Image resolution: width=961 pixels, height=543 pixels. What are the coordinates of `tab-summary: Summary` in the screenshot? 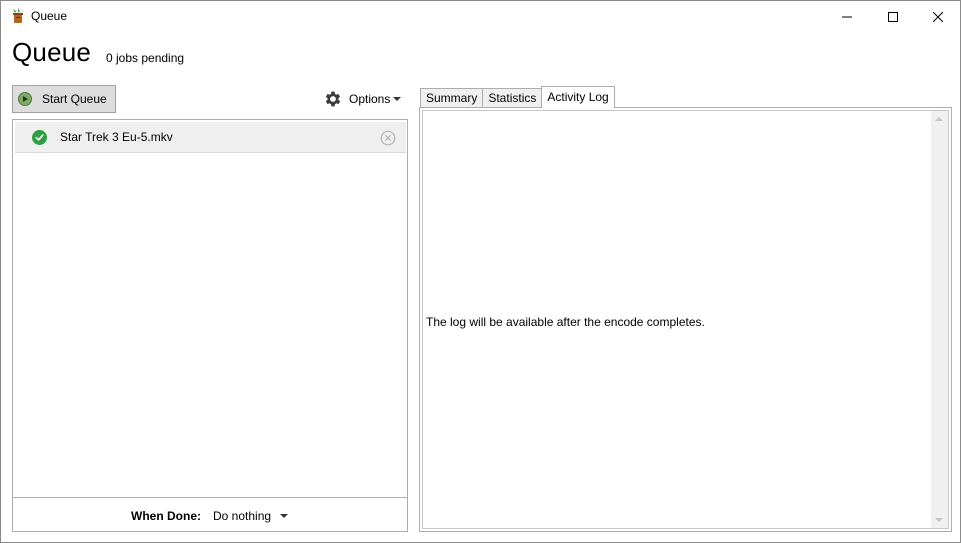 It's located at (452, 98).